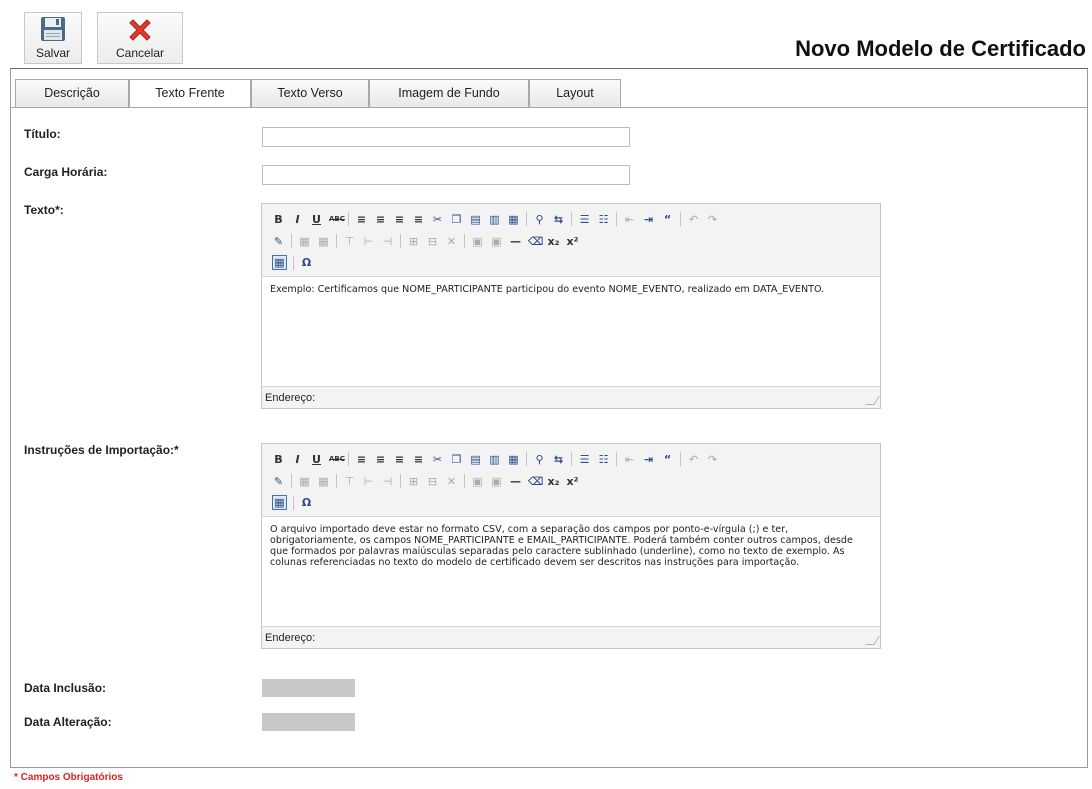  I want to click on titulo-input, so click(446, 137).